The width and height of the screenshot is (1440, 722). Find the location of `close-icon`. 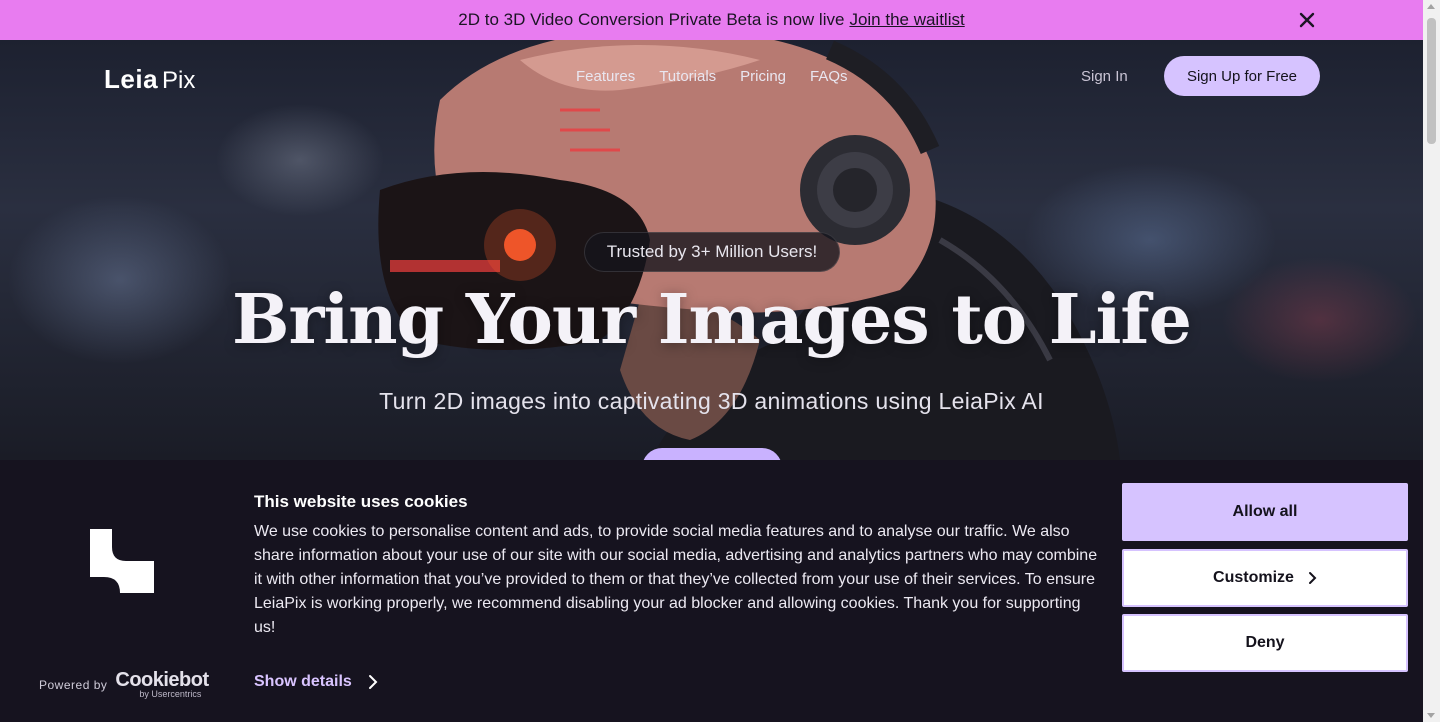

close-icon is located at coordinates (1307, 20).